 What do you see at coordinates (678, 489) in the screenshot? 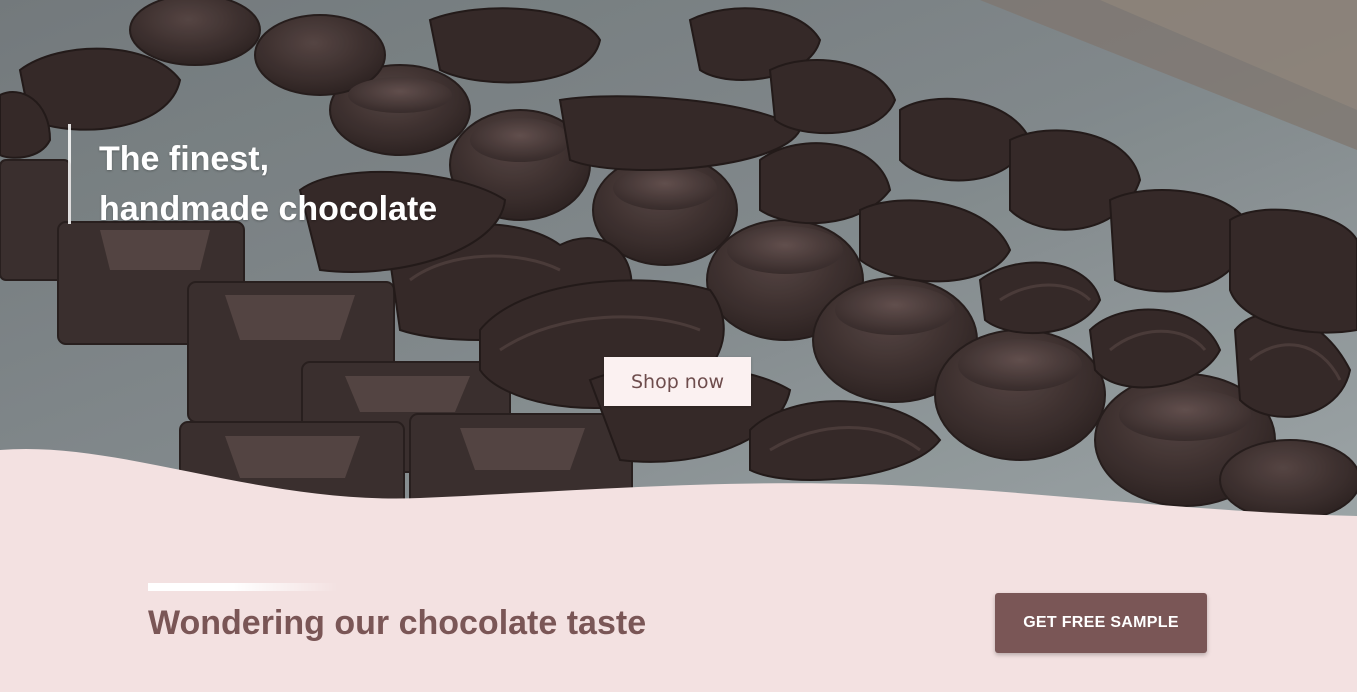
I see `wave-divider` at bounding box center [678, 489].